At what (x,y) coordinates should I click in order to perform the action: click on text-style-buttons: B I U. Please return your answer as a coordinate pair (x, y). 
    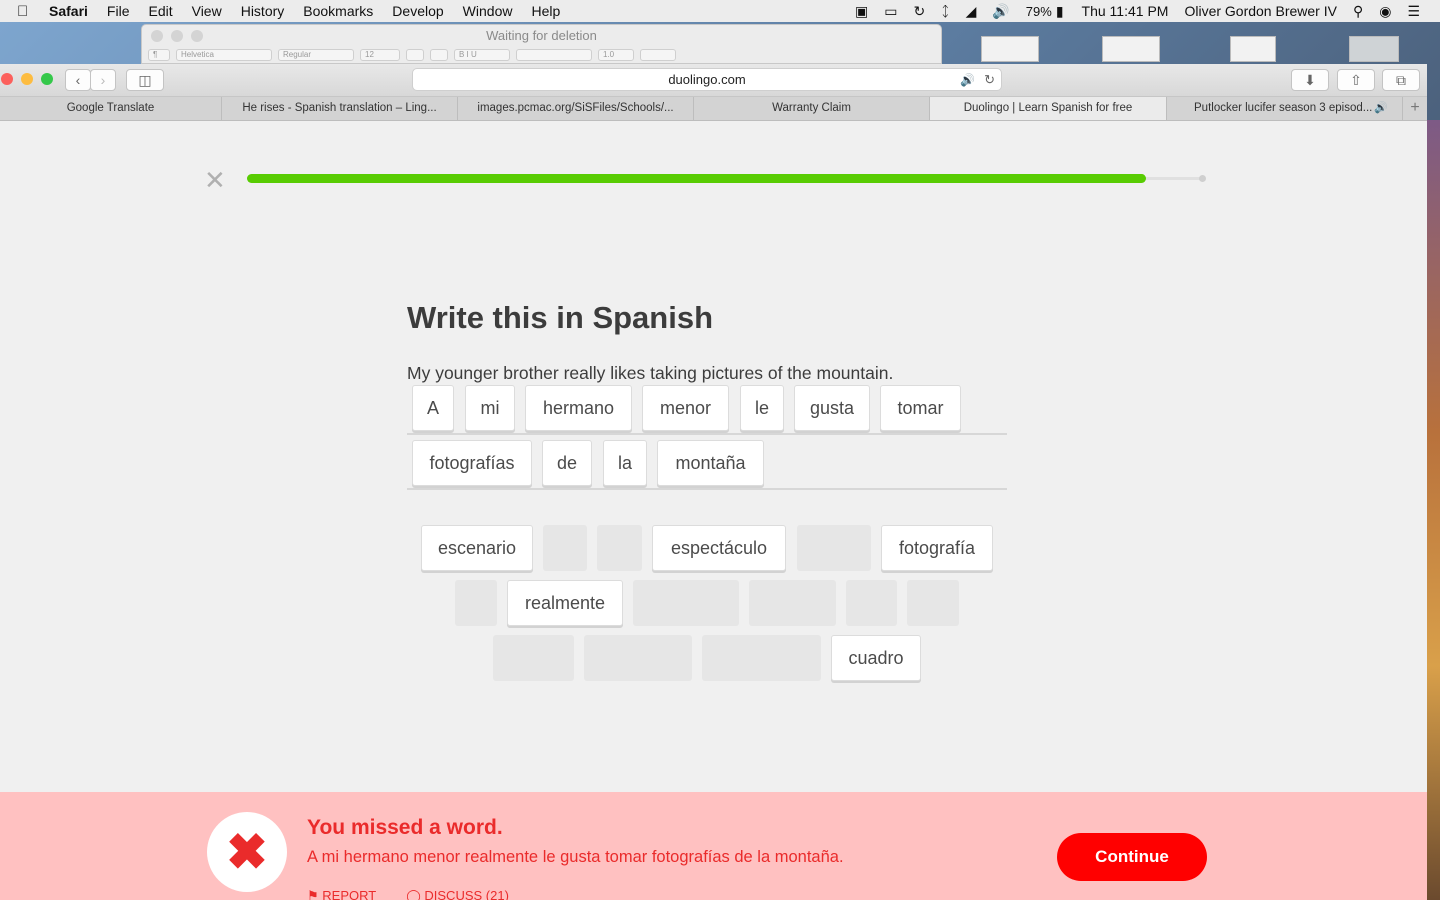
    Looking at the image, I should click on (482, 55).